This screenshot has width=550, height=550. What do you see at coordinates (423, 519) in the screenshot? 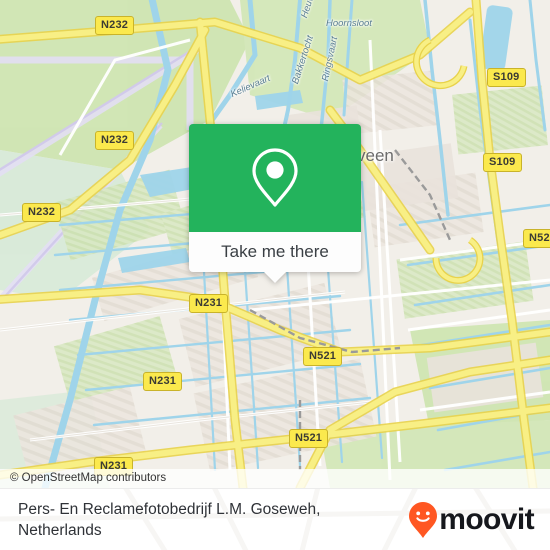
I see `moovit-pin-icon` at bounding box center [423, 519].